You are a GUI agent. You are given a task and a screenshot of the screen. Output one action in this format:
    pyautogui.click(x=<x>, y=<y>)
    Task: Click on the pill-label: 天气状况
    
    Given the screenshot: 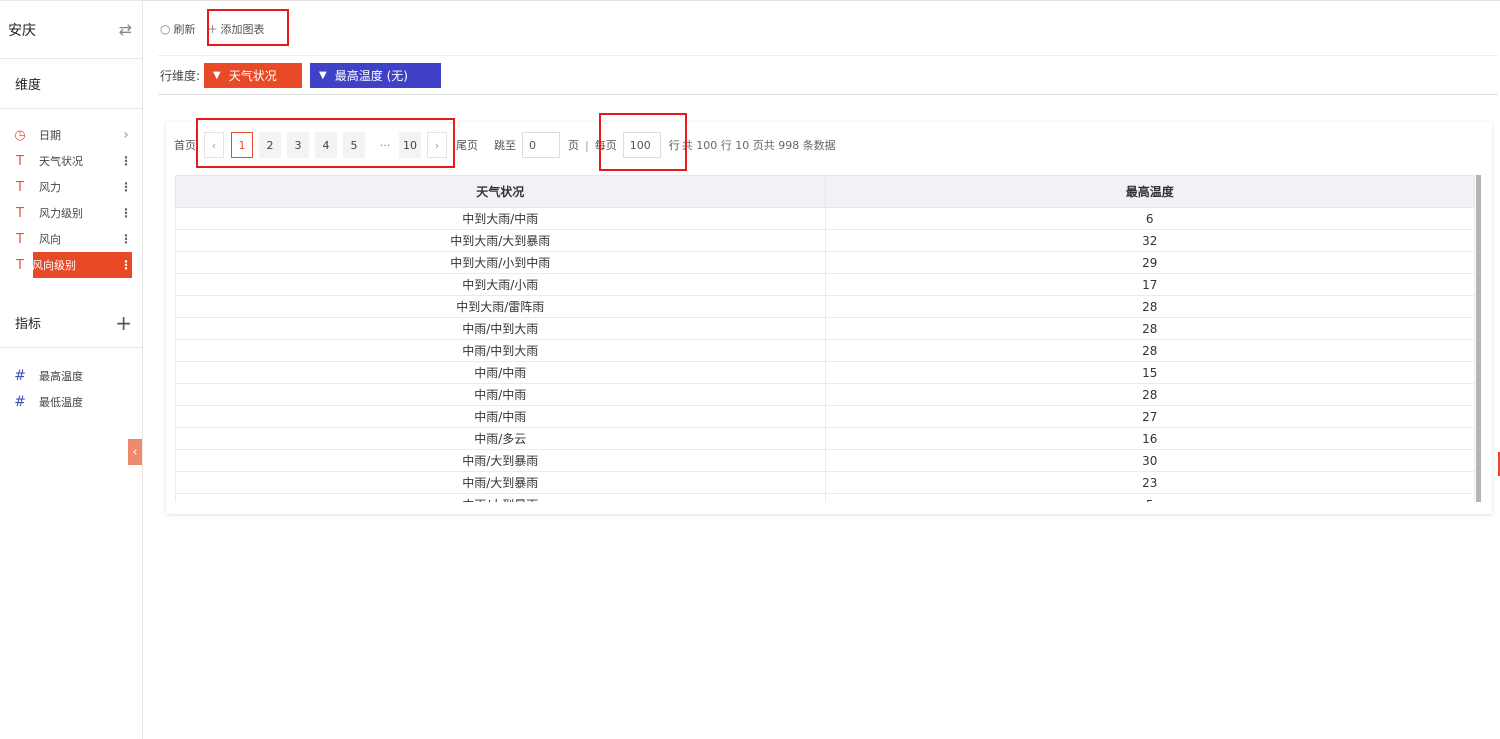 What is the action you would take?
    pyautogui.click(x=252, y=75)
    